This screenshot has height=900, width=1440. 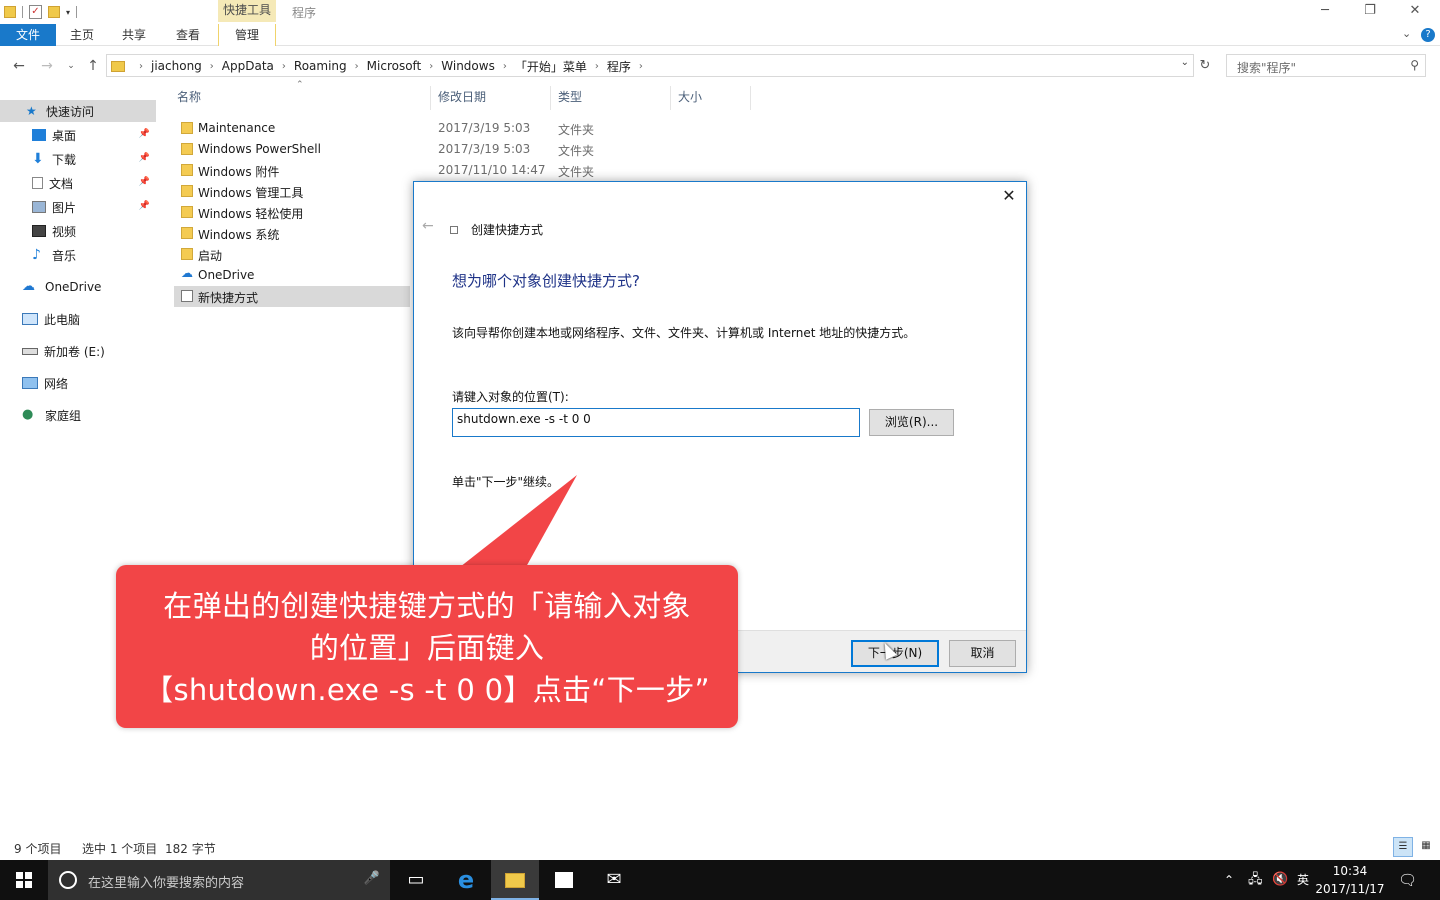 What do you see at coordinates (248, 66) in the screenshot?
I see `breadcrumb-item: AppData` at bounding box center [248, 66].